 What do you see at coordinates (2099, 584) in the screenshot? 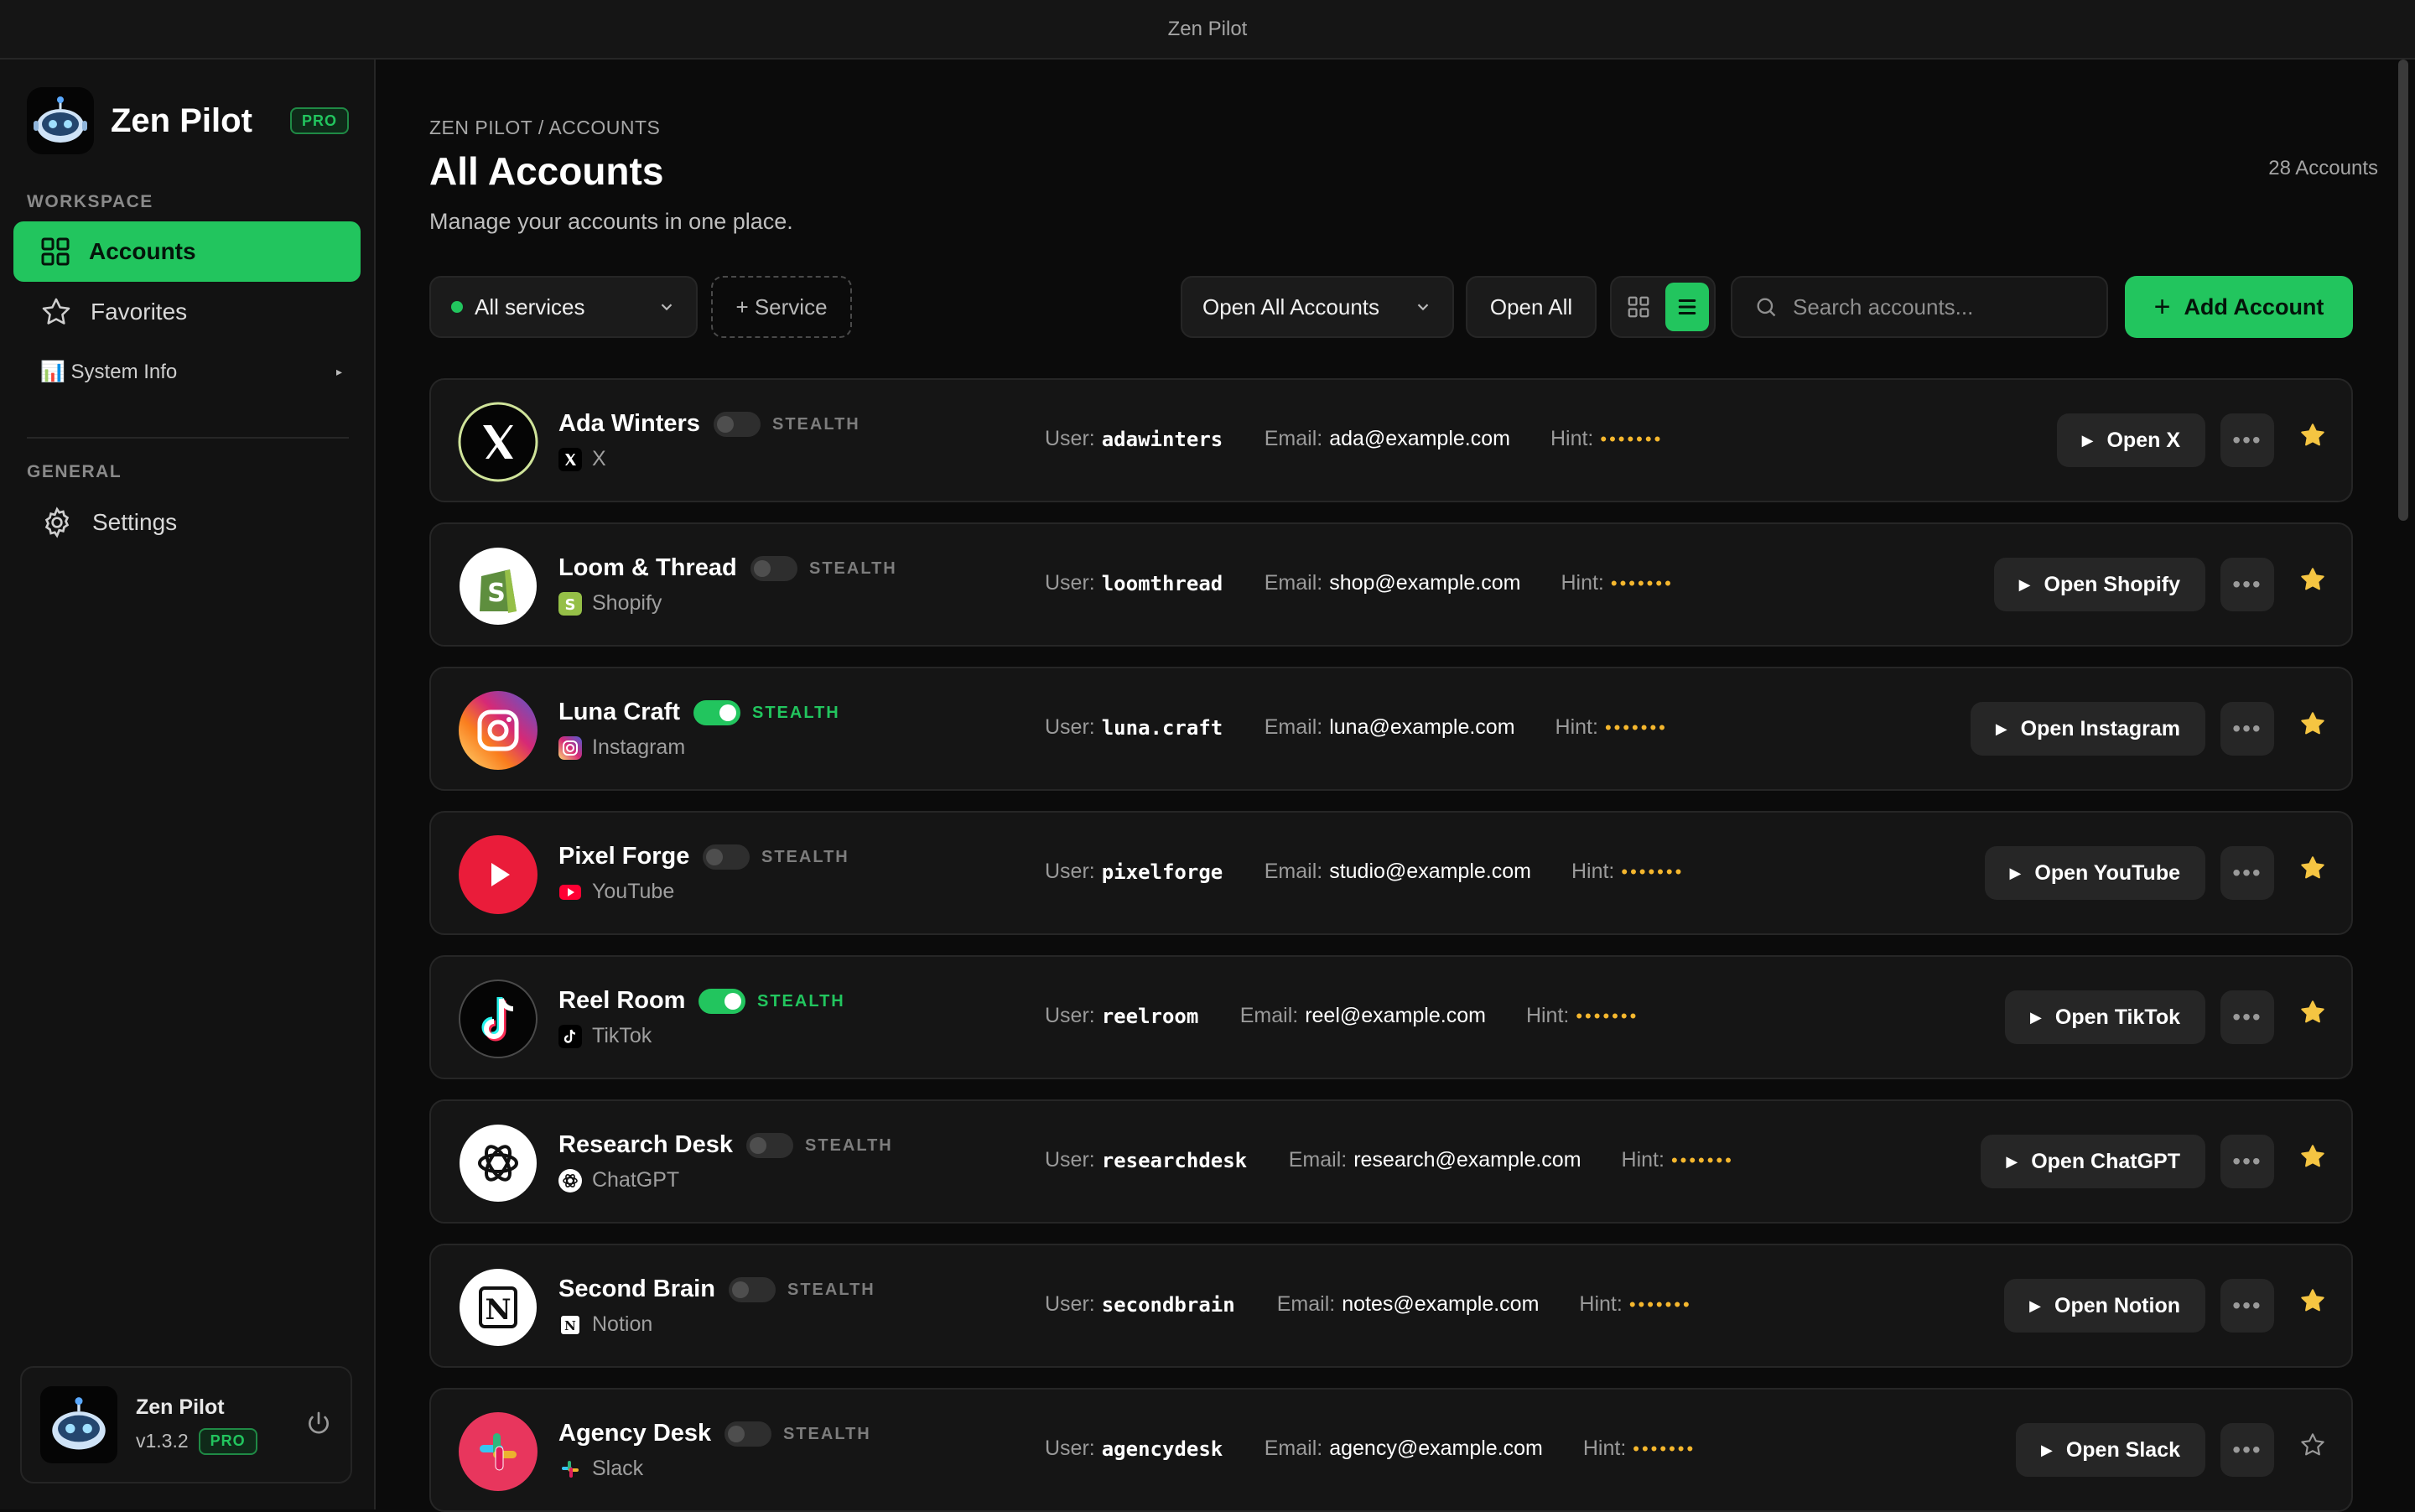
I see `open-shopify-button: ▶ Open Shopify` at bounding box center [2099, 584].